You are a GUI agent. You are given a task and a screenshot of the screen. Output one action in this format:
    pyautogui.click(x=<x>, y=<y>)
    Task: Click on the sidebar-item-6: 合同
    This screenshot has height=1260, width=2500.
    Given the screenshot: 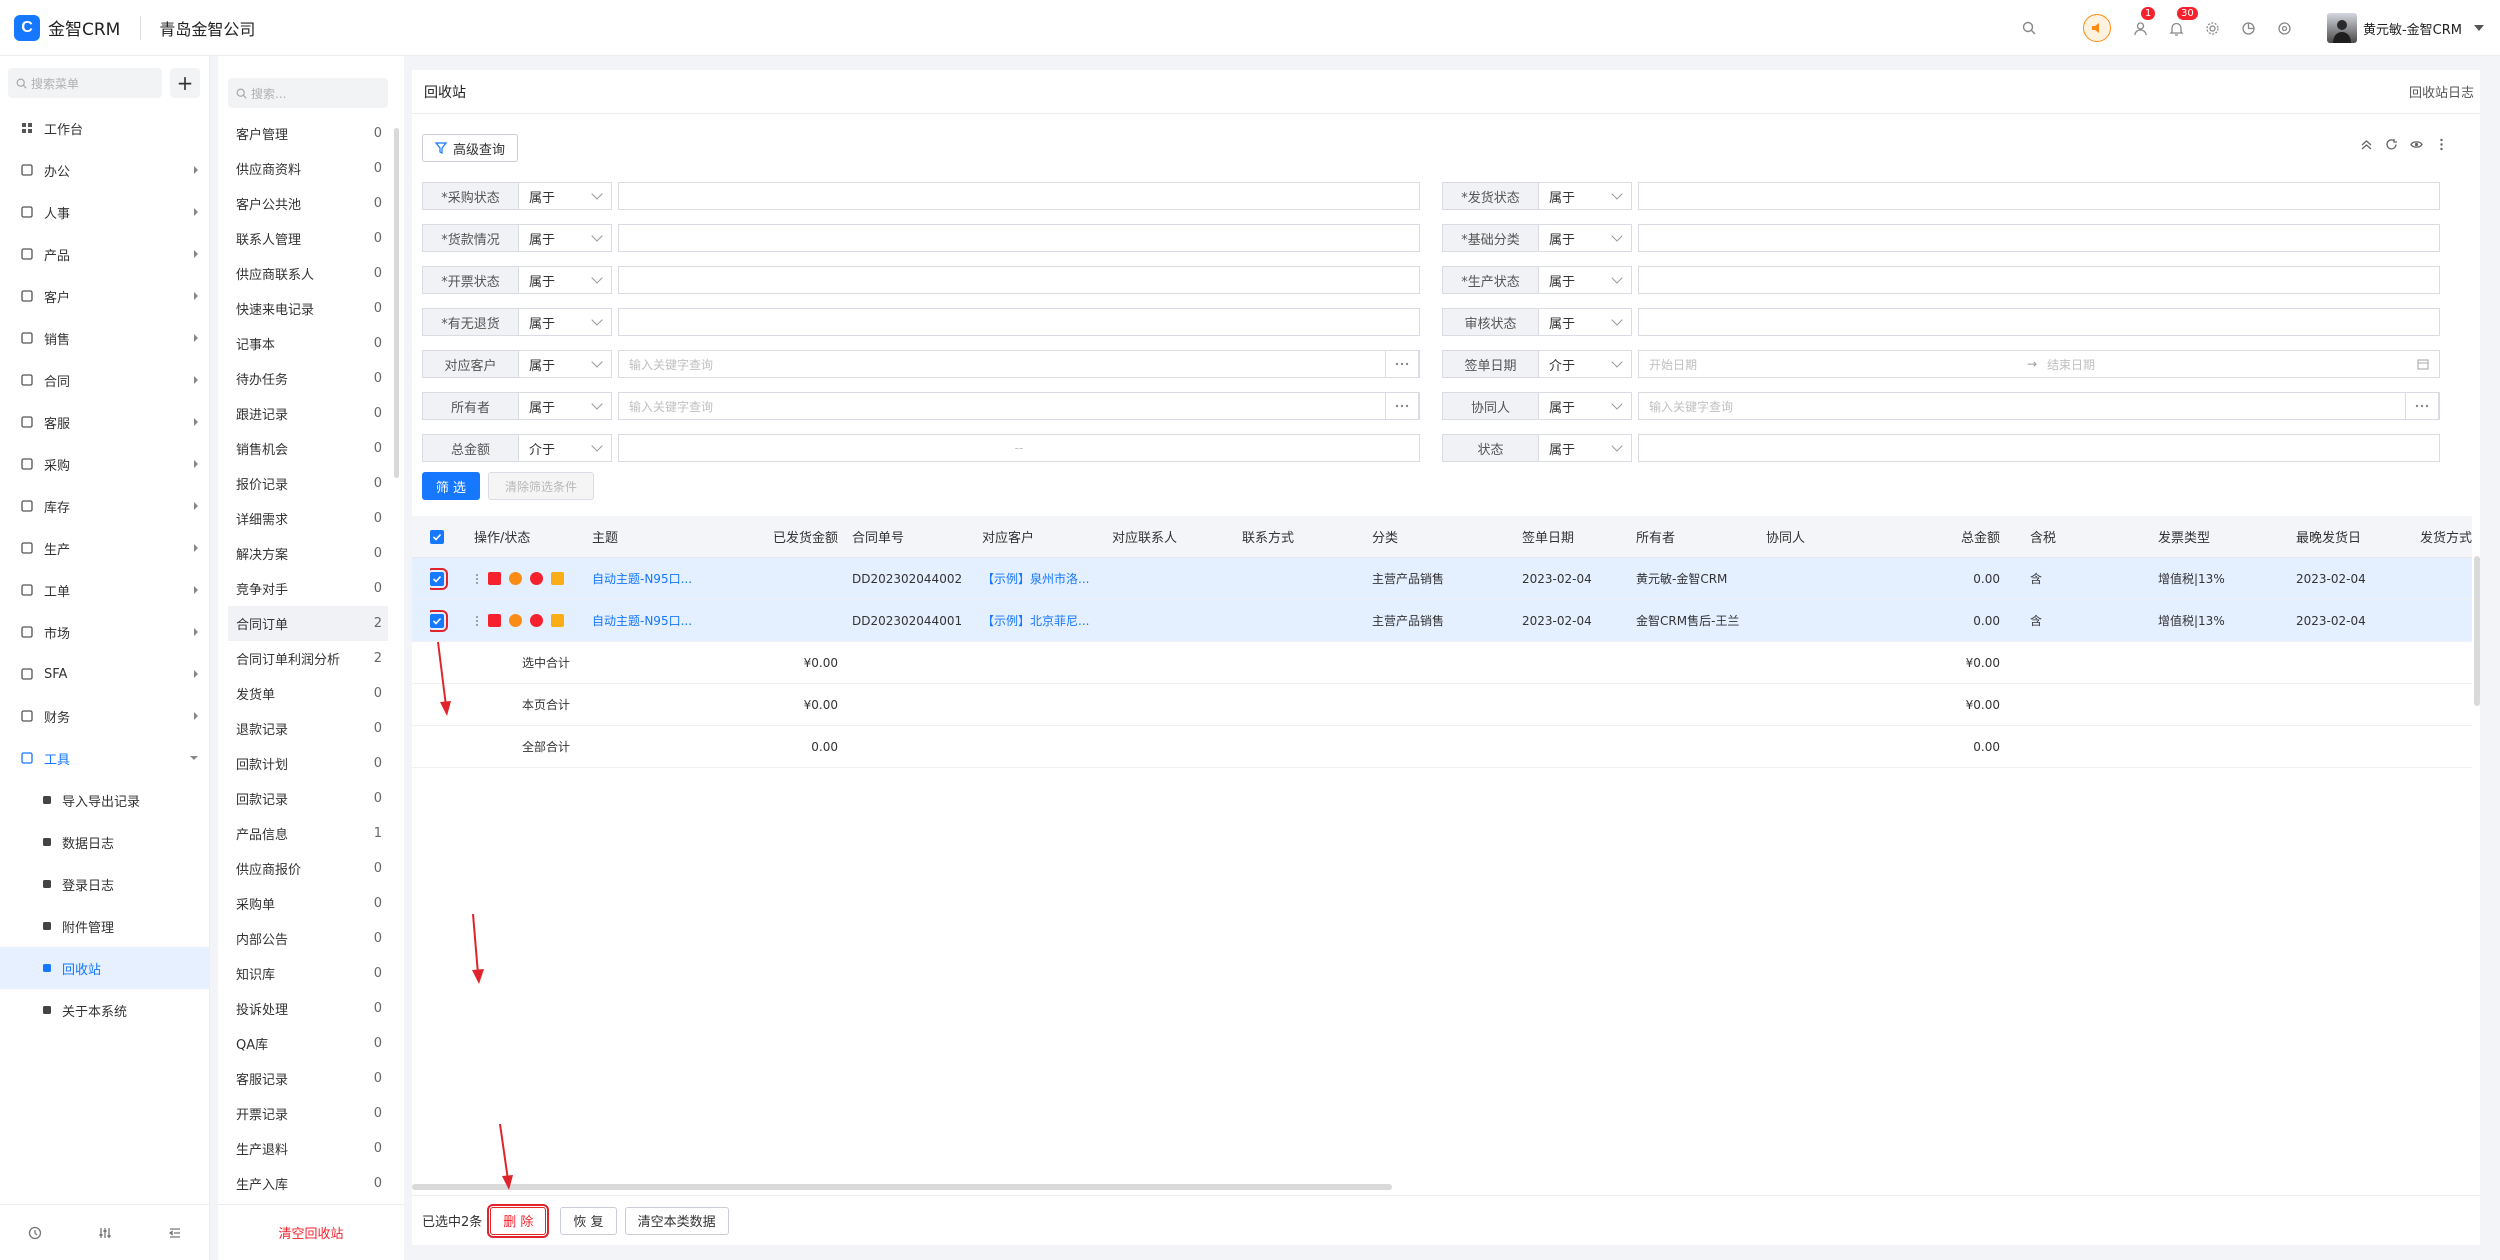 What is the action you would take?
    pyautogui.click(x=105, y=380)
    